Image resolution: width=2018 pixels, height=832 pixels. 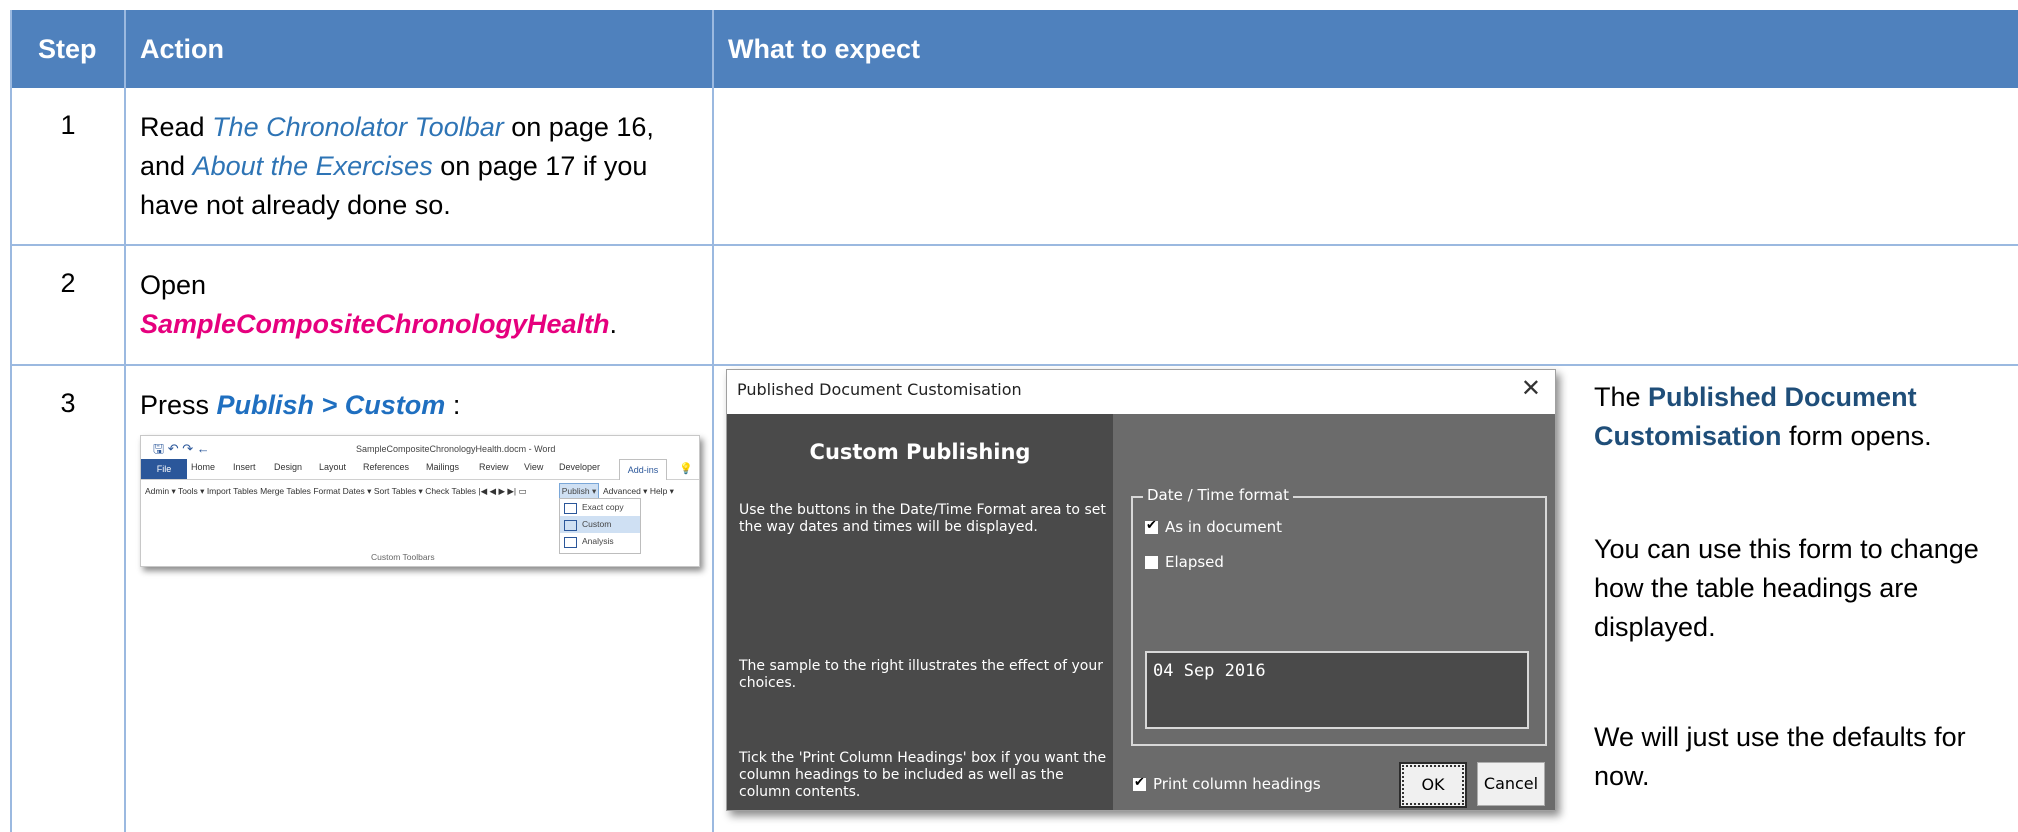 What do you see at coordinates (332, 467) in the screenshot?
I see `tab-layout: Layout` at bounding box center [332, 467].